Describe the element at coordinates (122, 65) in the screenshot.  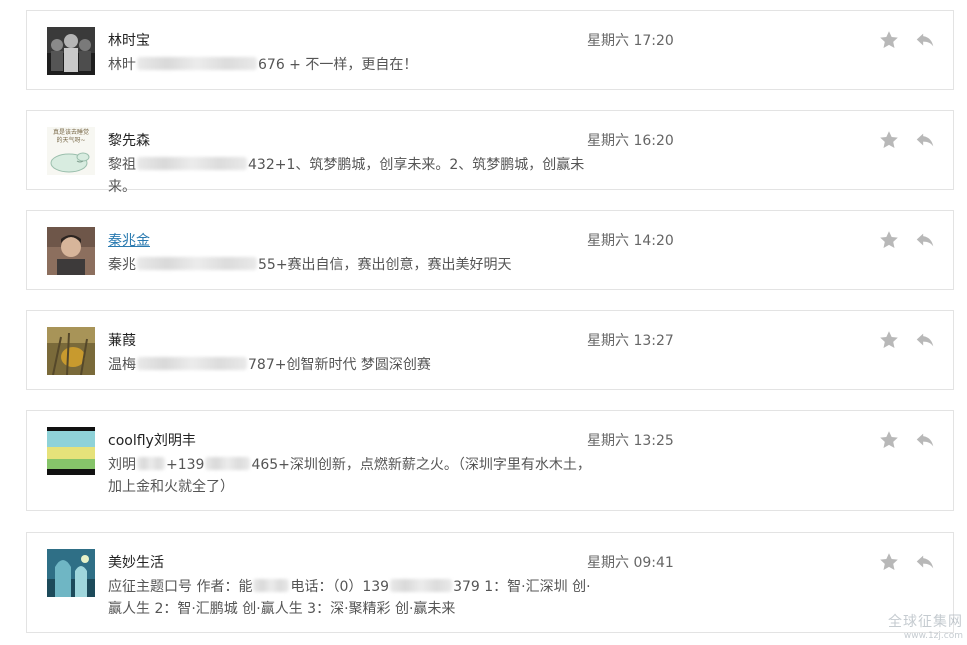
I see `message-text: 林旪` at that location.